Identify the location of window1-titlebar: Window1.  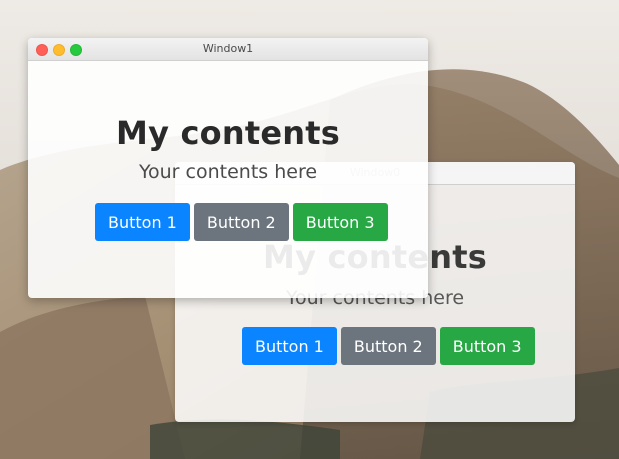
(228, 49).